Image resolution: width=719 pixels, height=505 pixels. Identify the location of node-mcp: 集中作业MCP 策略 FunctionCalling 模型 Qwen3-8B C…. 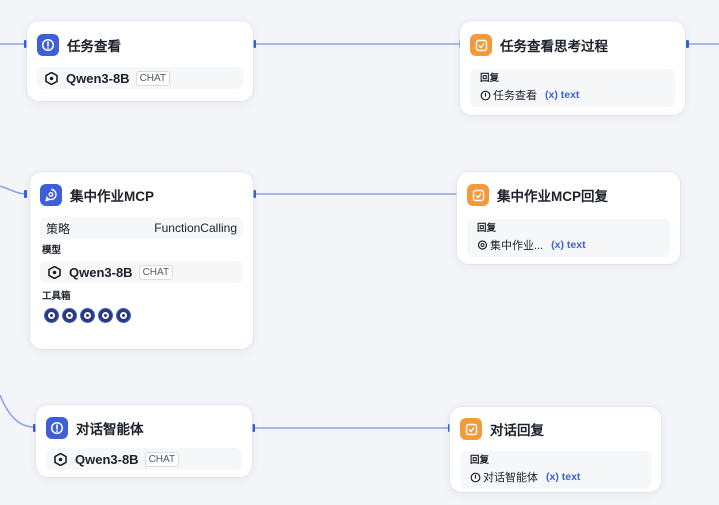
(141, 260).